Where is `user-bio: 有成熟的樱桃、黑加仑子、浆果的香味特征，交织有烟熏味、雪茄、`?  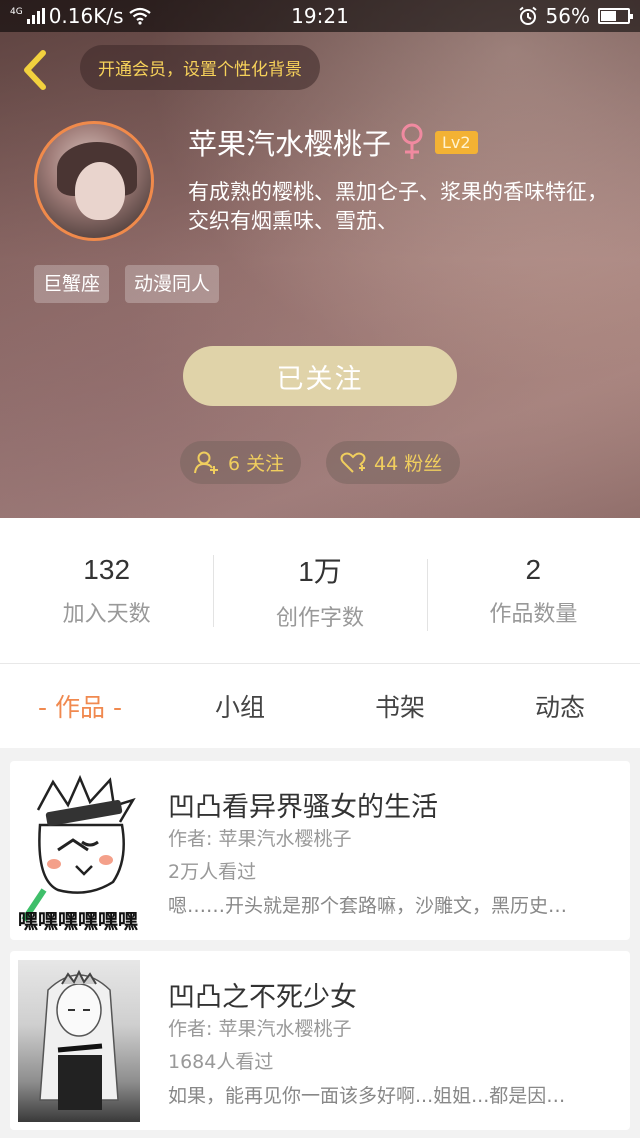
user-bio: 有成熟的樱桃、黑加仑子、浆果的香味特征，交织有烟熏味、雪茄、 is located at coordinates (398, 206).